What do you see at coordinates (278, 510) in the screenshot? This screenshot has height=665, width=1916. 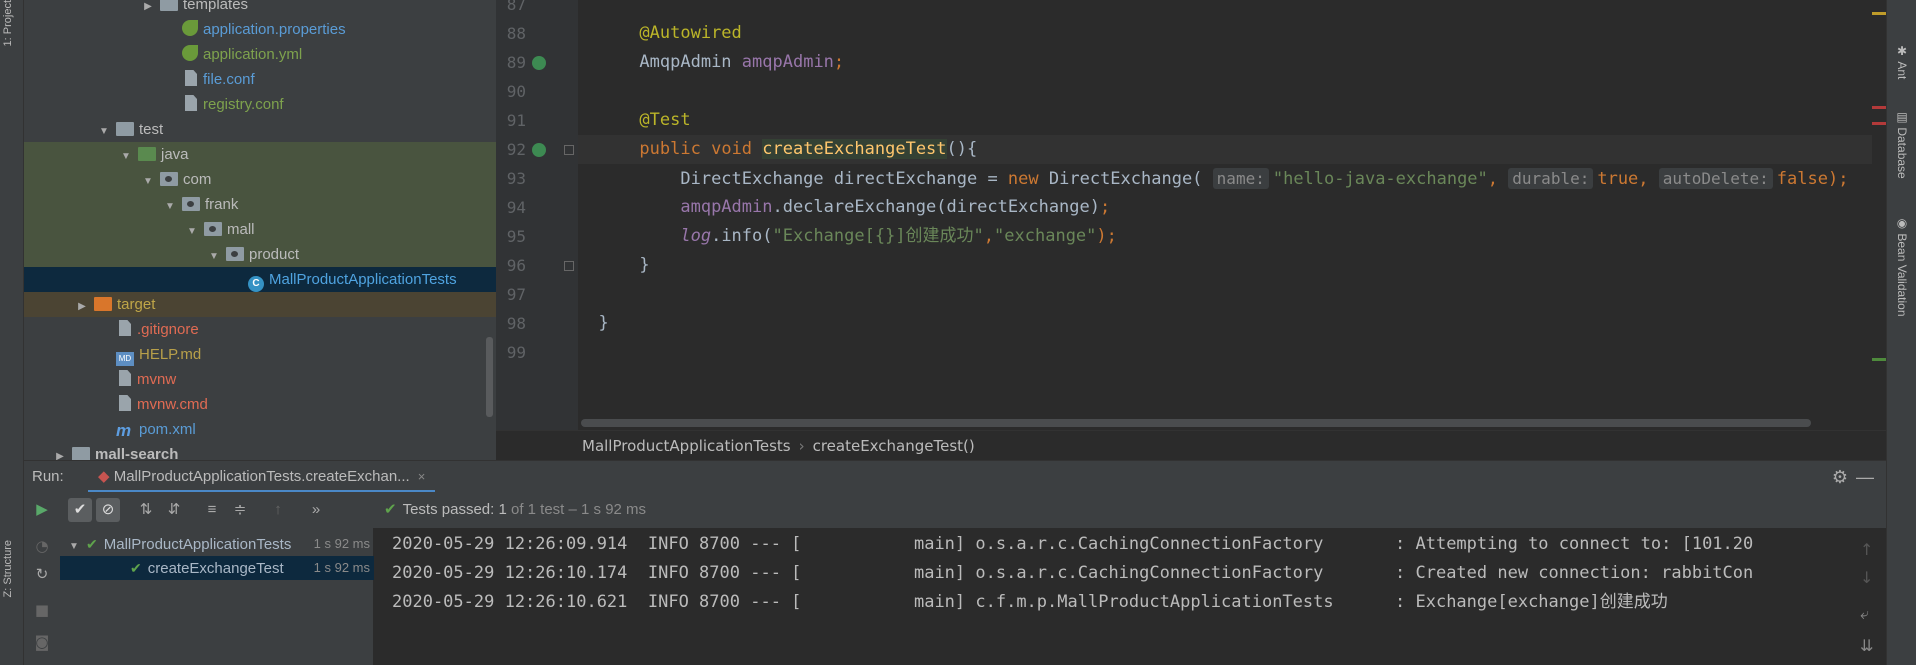 I see `previous-failed-icon: ↑` at bounding box center [278, 510].